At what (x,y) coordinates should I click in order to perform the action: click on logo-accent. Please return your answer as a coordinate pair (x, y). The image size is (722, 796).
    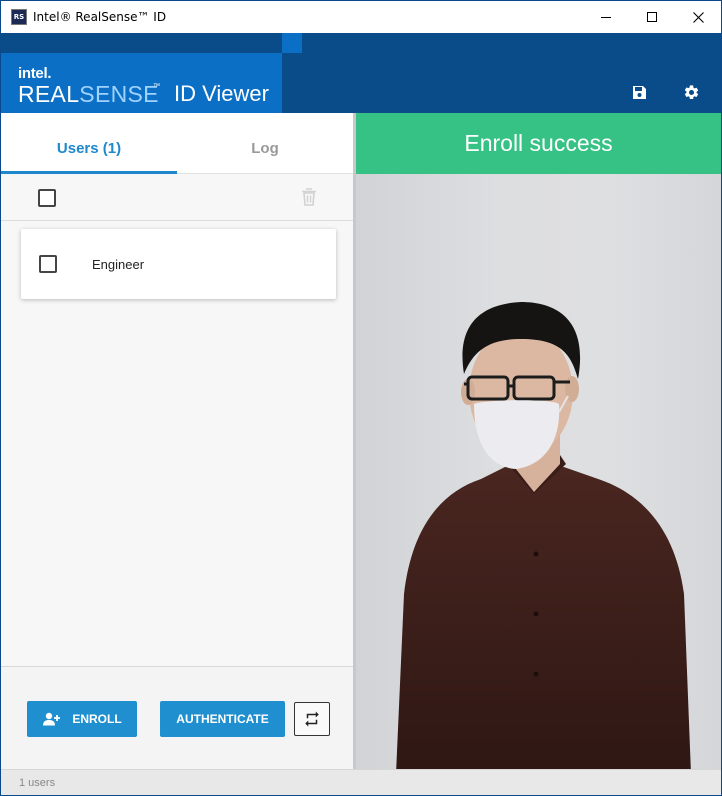
    Looking at the image, I should click on (292, 43).